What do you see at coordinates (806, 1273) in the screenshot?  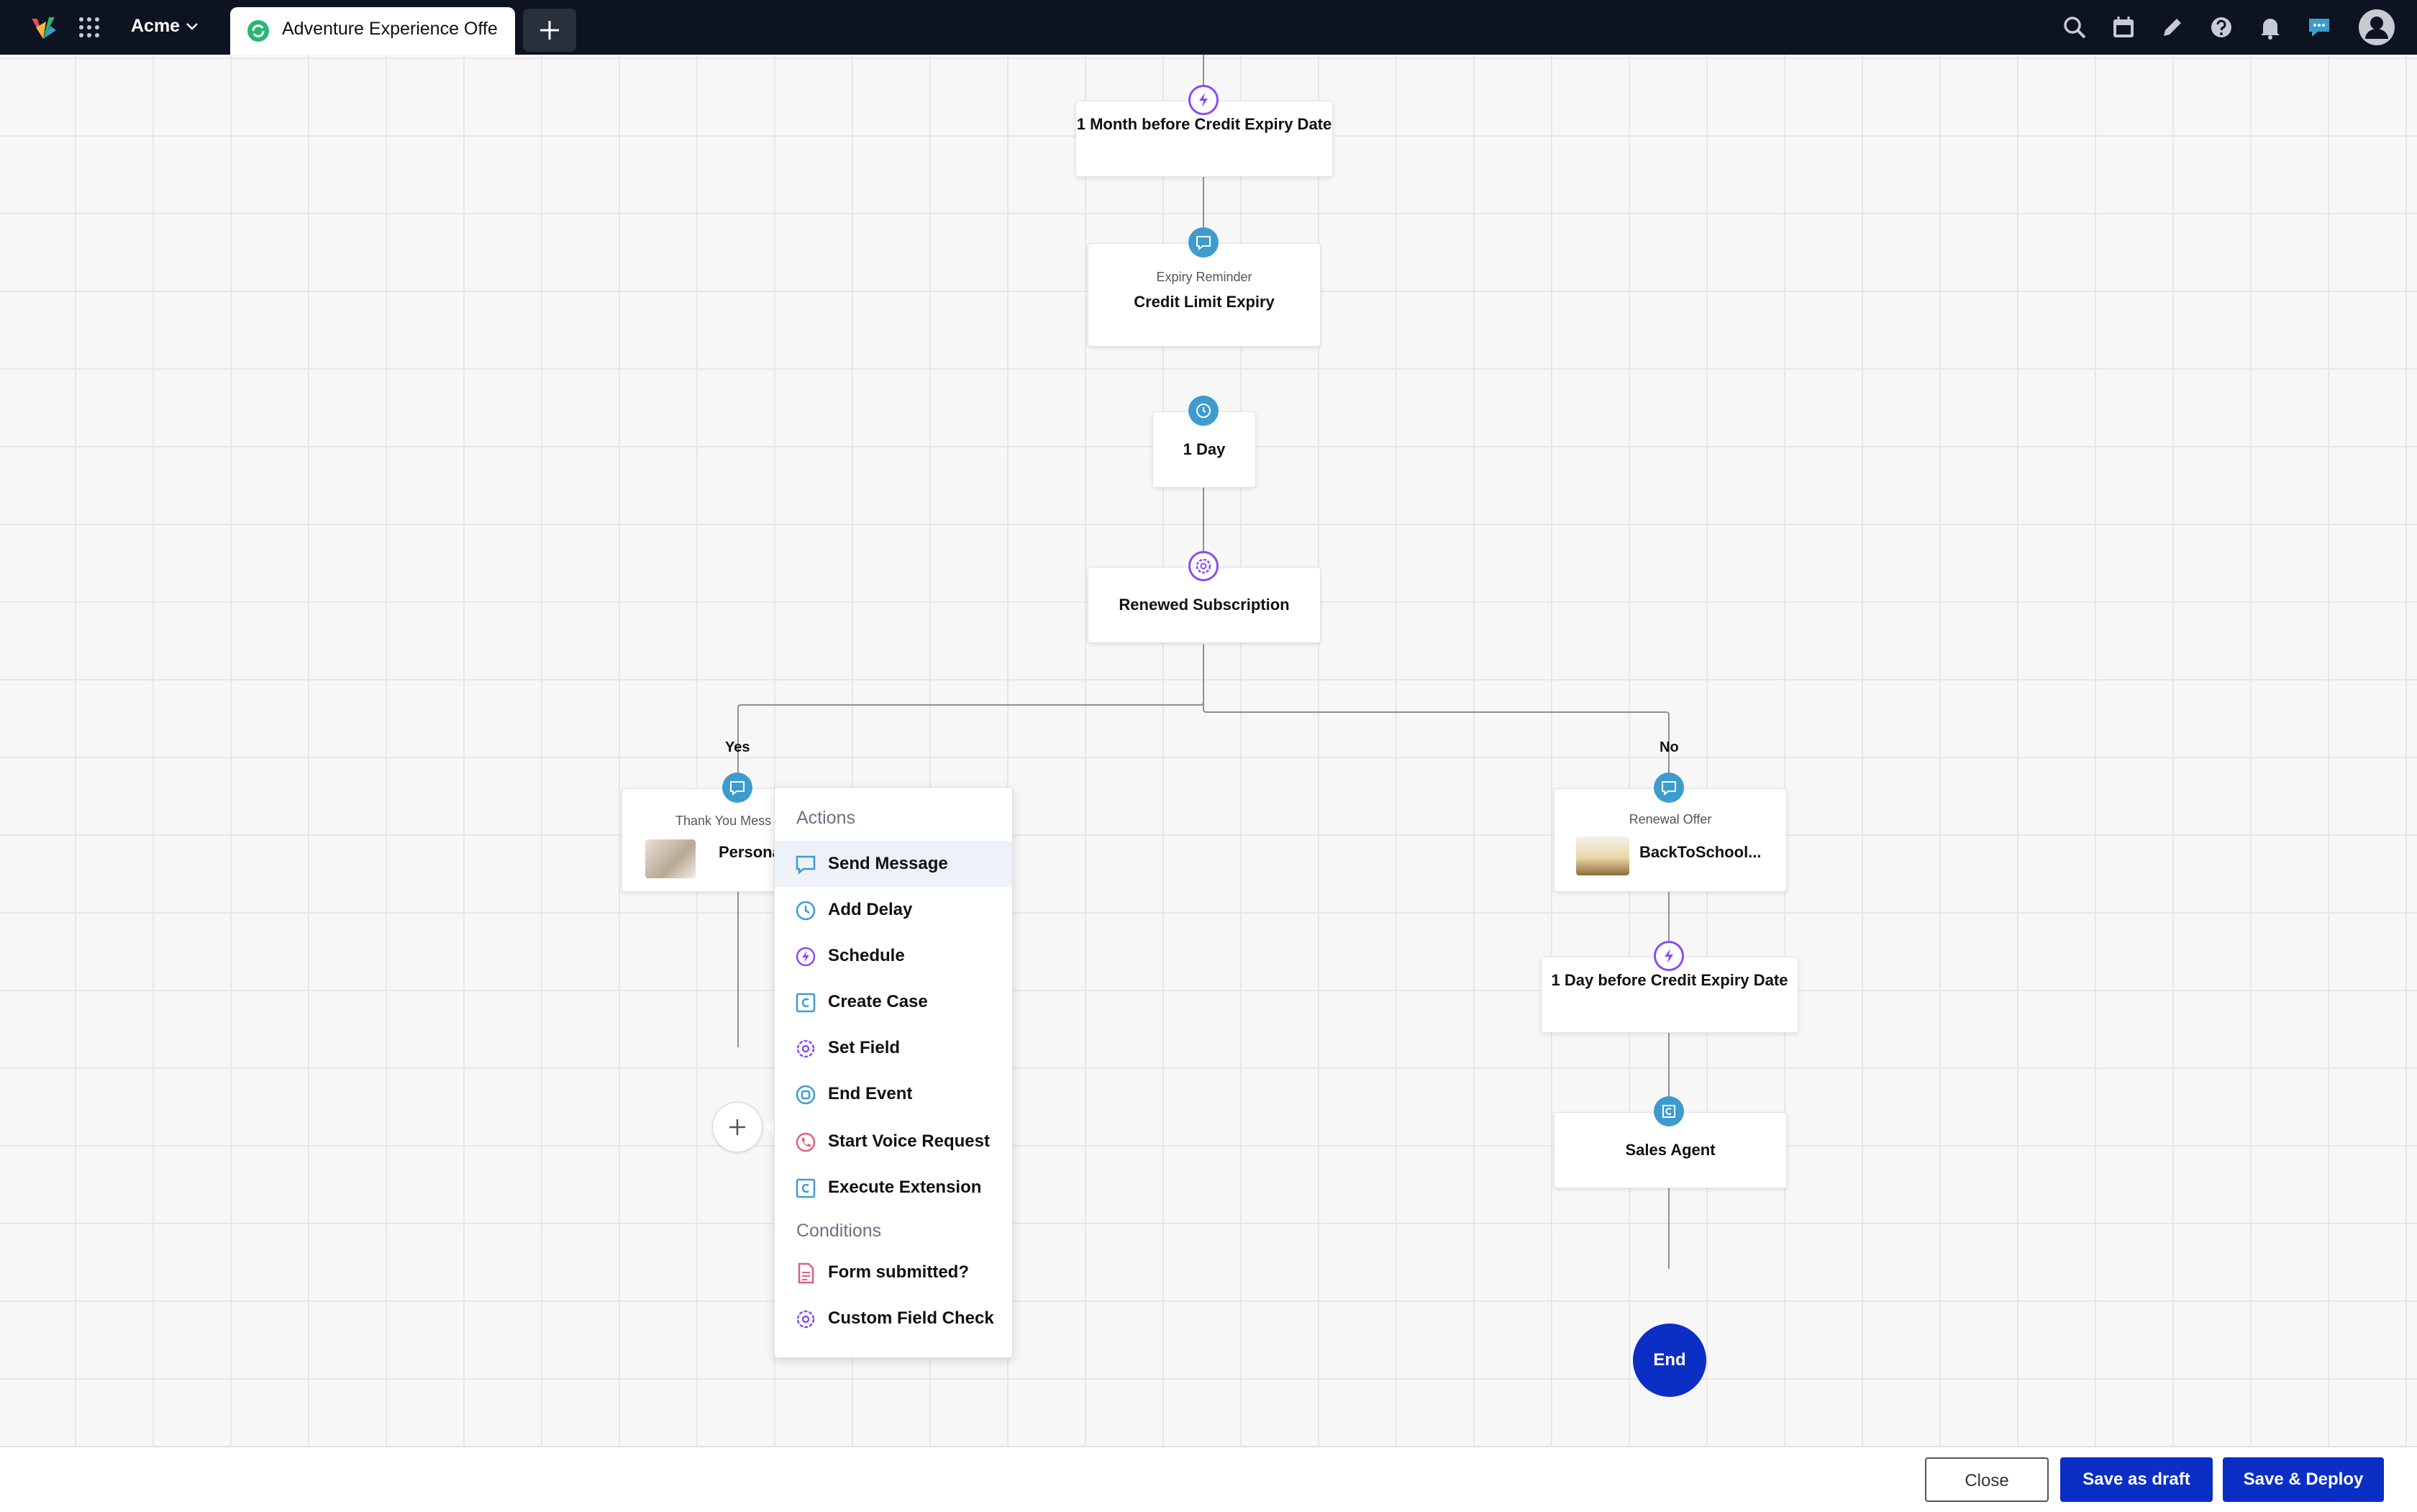 I see `form-icon` at bounding box center [806, 1273].